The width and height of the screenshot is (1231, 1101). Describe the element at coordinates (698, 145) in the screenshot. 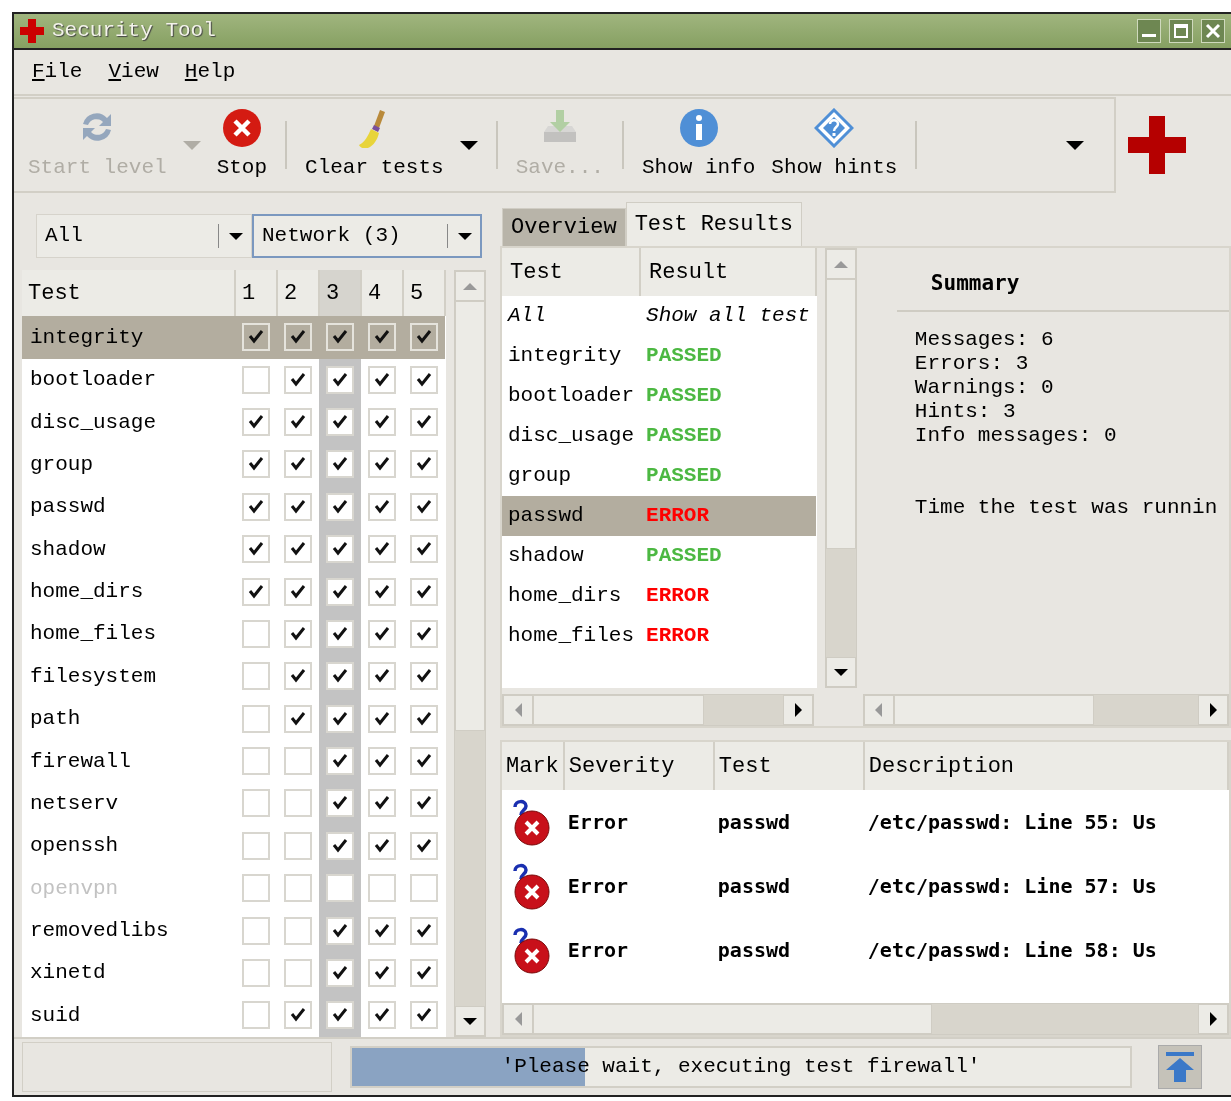

I see `toolbar-button: Show info` at that location.